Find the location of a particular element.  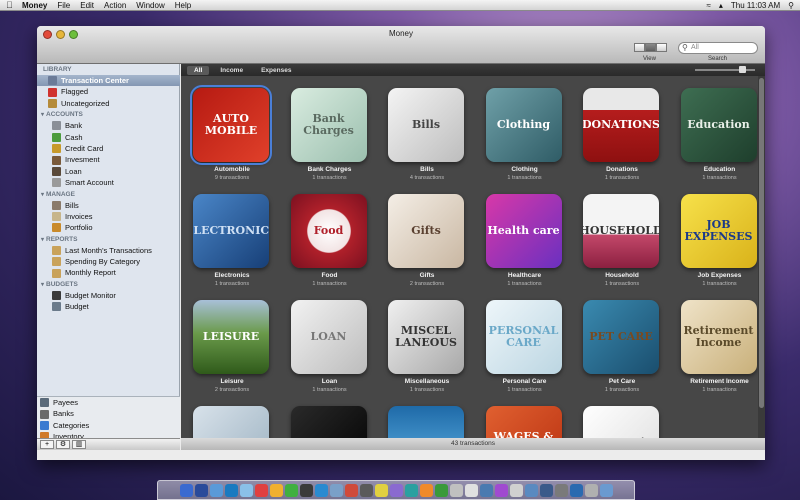

category-card is located at coordinates (427, 418).